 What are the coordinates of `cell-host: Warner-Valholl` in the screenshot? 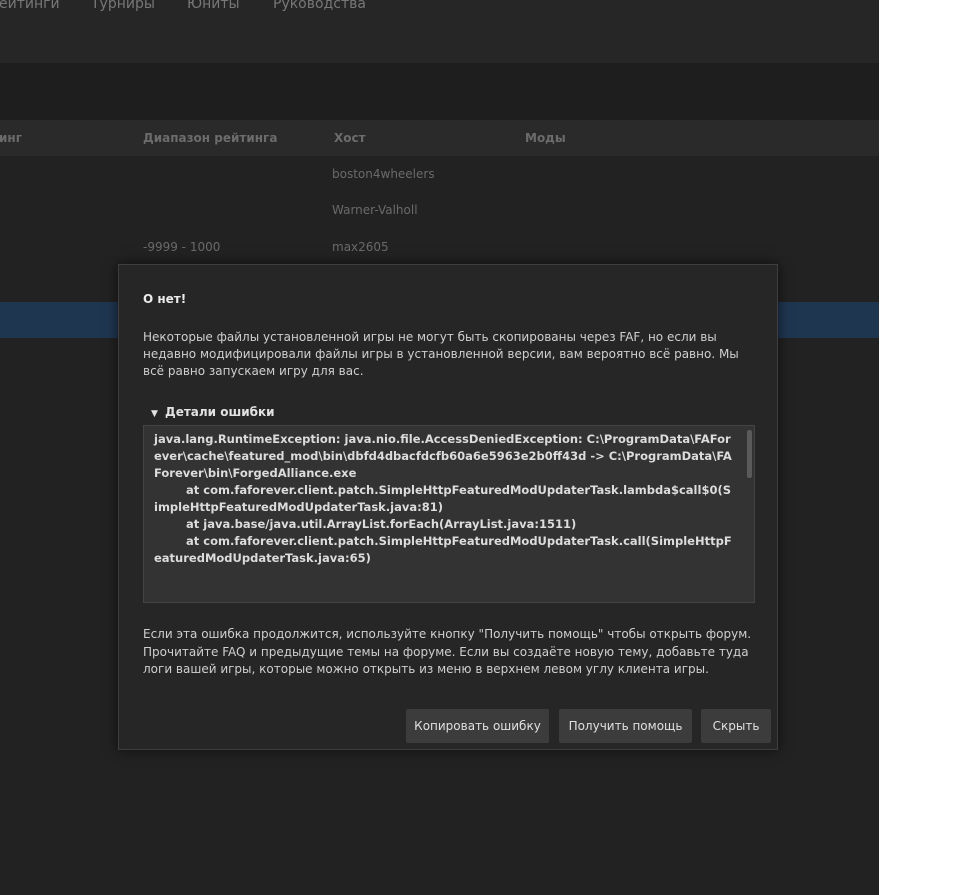 It's located at (375, 210).